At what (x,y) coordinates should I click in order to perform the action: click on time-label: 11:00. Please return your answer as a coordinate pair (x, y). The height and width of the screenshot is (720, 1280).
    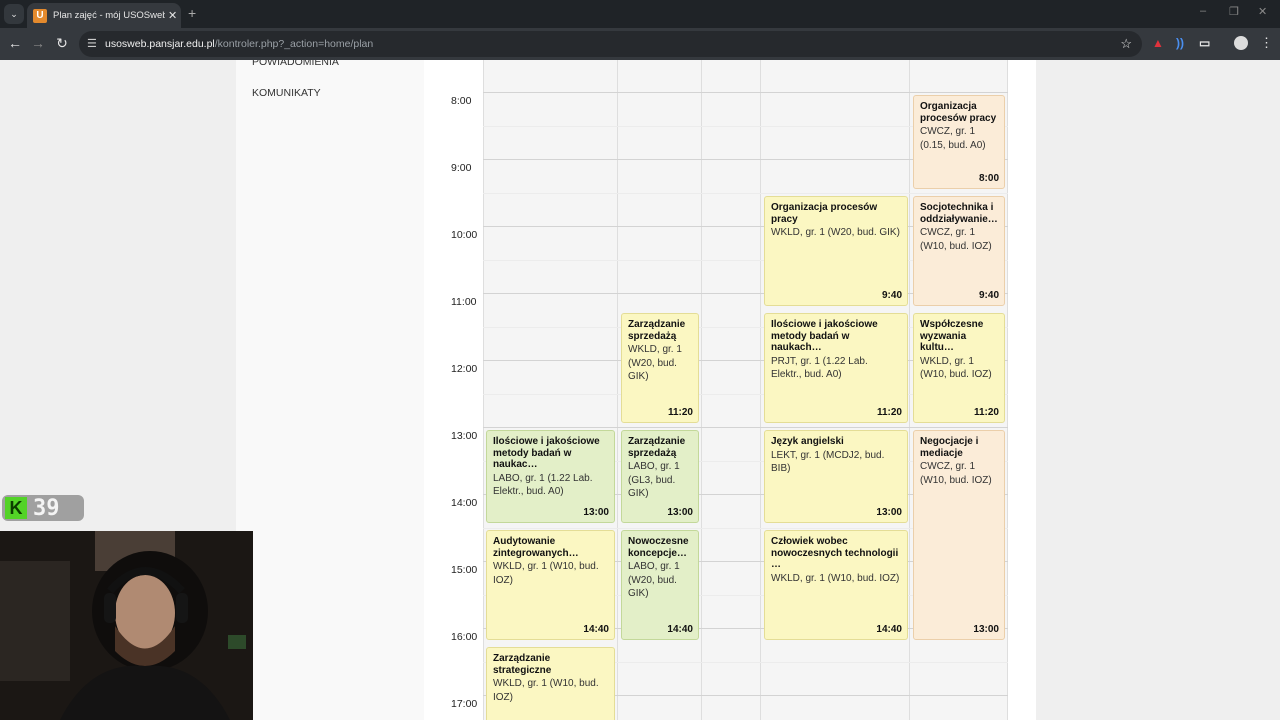
    Looking at the image, I should click on (464, 302).